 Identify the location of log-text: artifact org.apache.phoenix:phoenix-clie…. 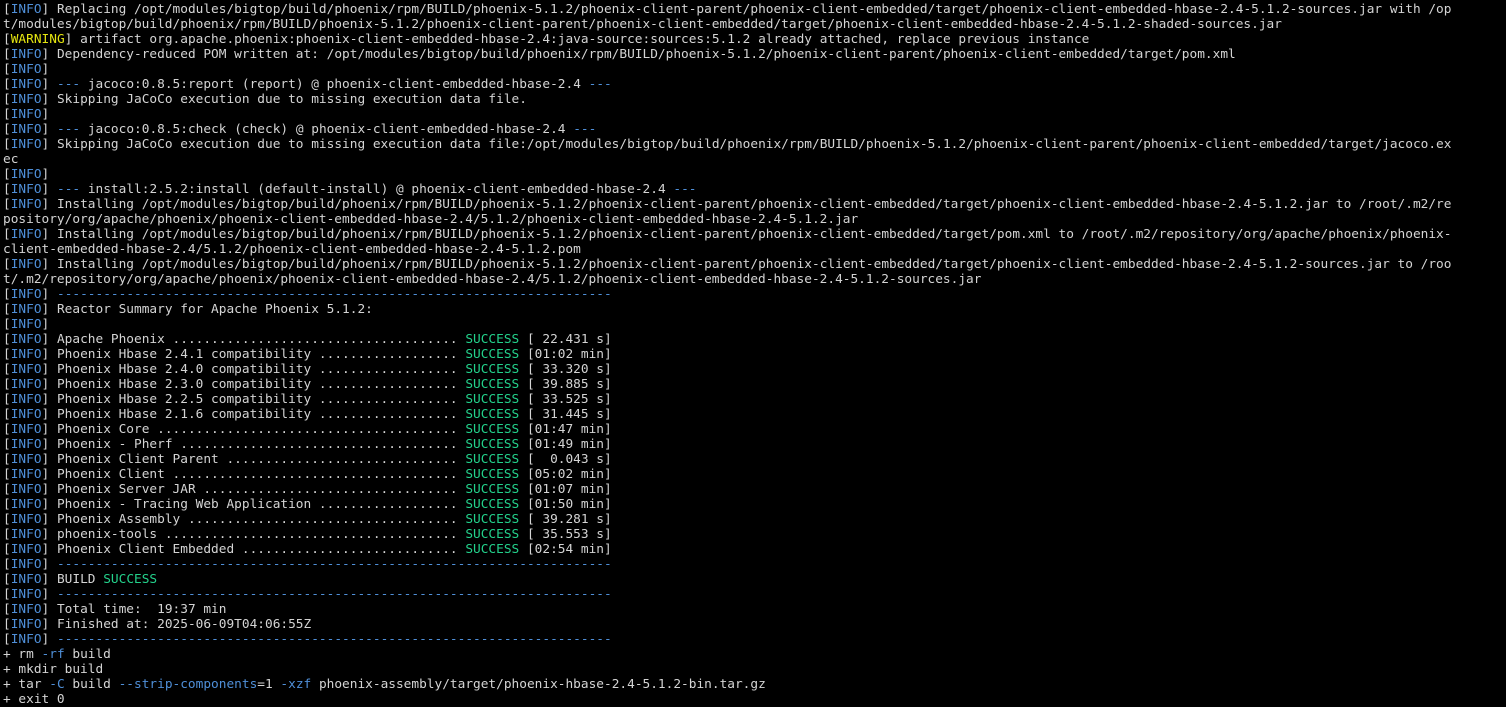
(581, 39).